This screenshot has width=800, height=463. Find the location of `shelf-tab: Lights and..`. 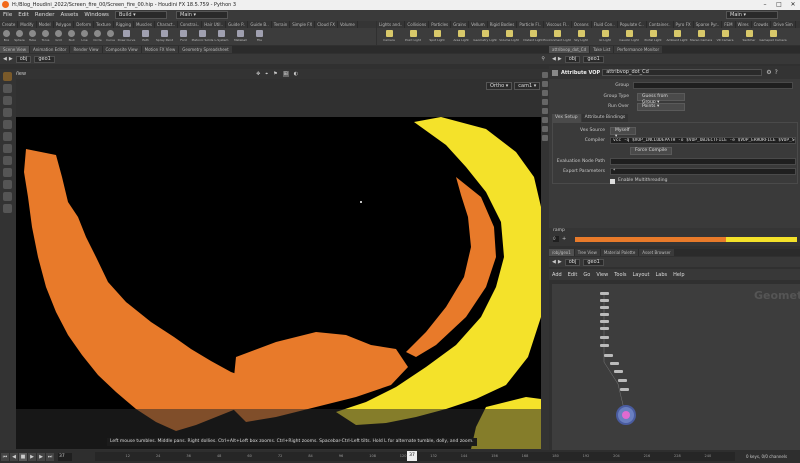

shelf-tab: Lights and.. is located at coordinates (391, 24).